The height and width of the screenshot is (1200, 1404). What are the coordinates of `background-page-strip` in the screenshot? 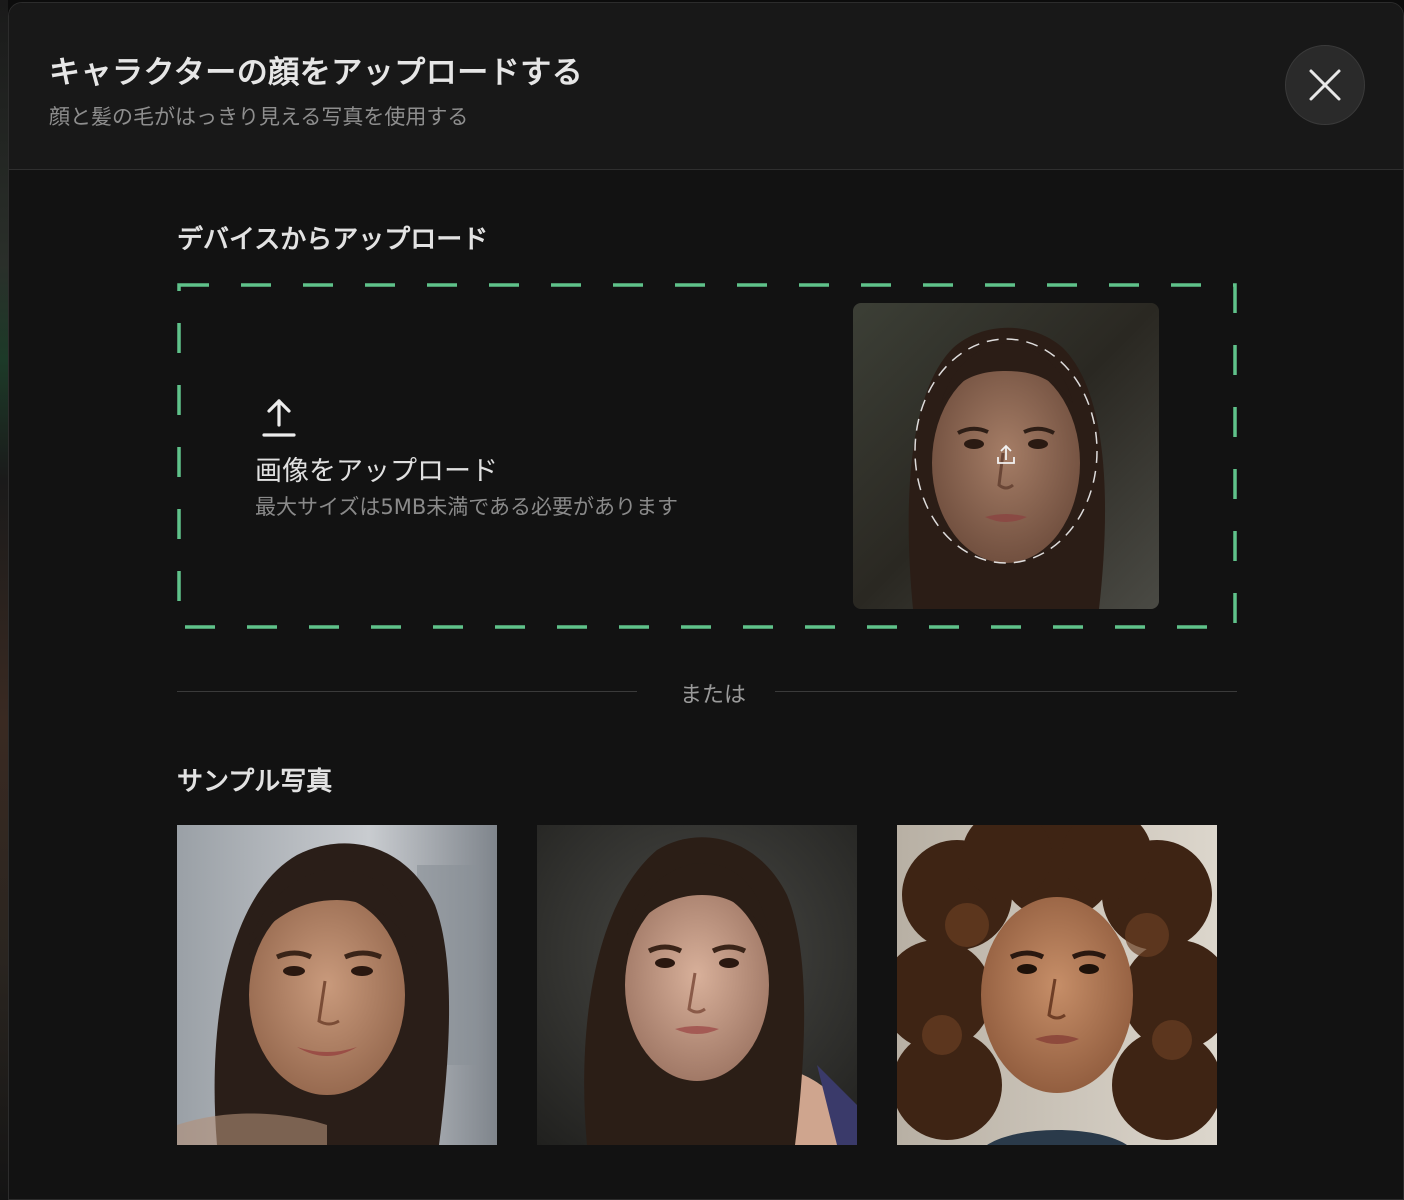 It's located at (4, 600).